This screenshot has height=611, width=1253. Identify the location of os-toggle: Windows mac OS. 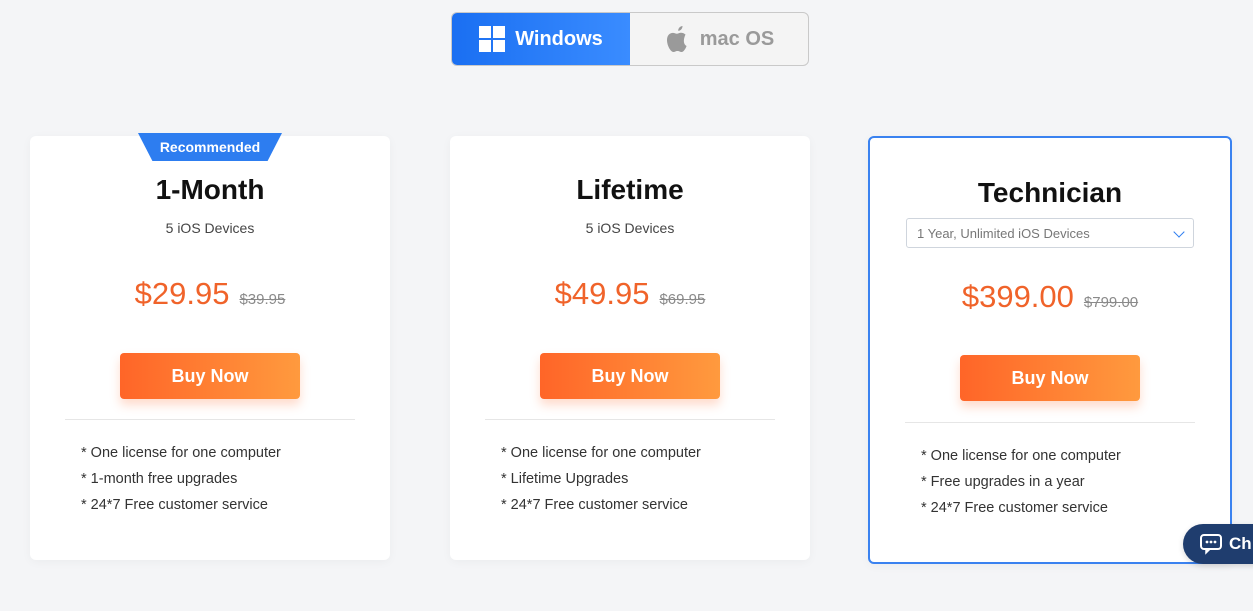
(630, 39).